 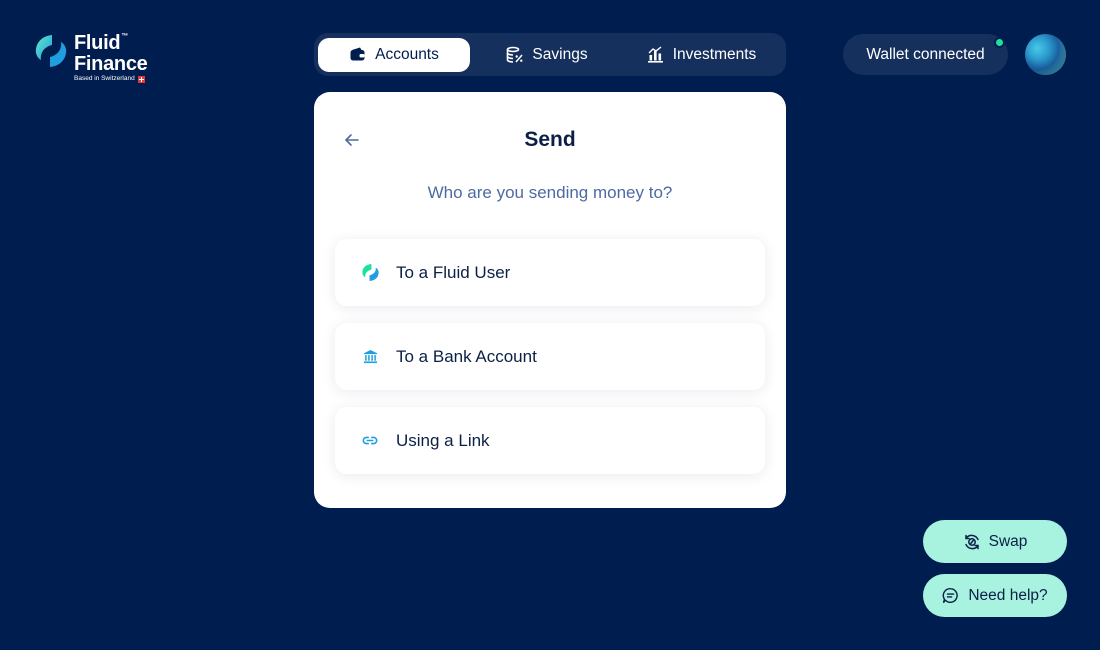 I want to click on need-help-button: Need help?, so click(x=995, y=595).